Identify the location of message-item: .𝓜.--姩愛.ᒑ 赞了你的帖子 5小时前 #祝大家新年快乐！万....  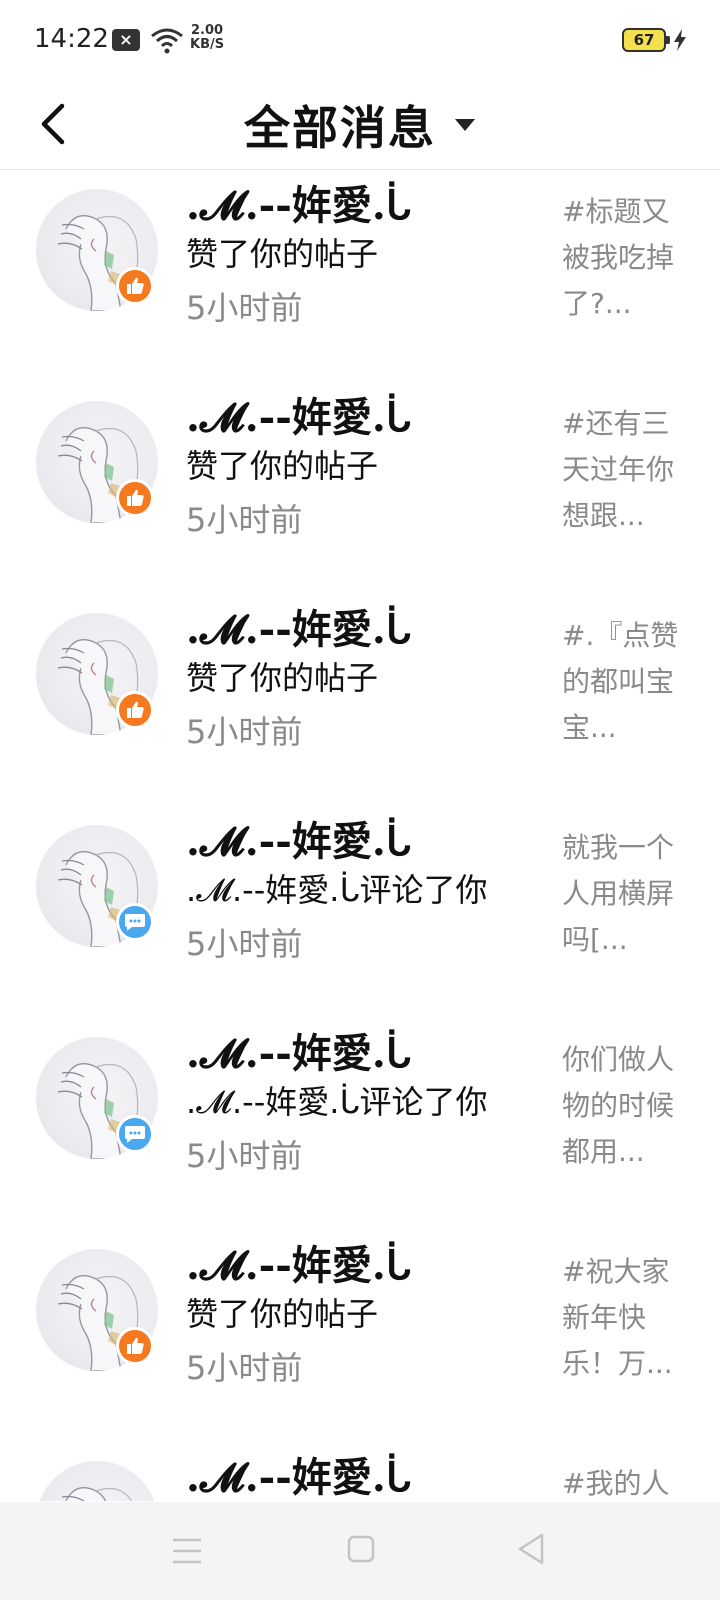
(360, 1337).